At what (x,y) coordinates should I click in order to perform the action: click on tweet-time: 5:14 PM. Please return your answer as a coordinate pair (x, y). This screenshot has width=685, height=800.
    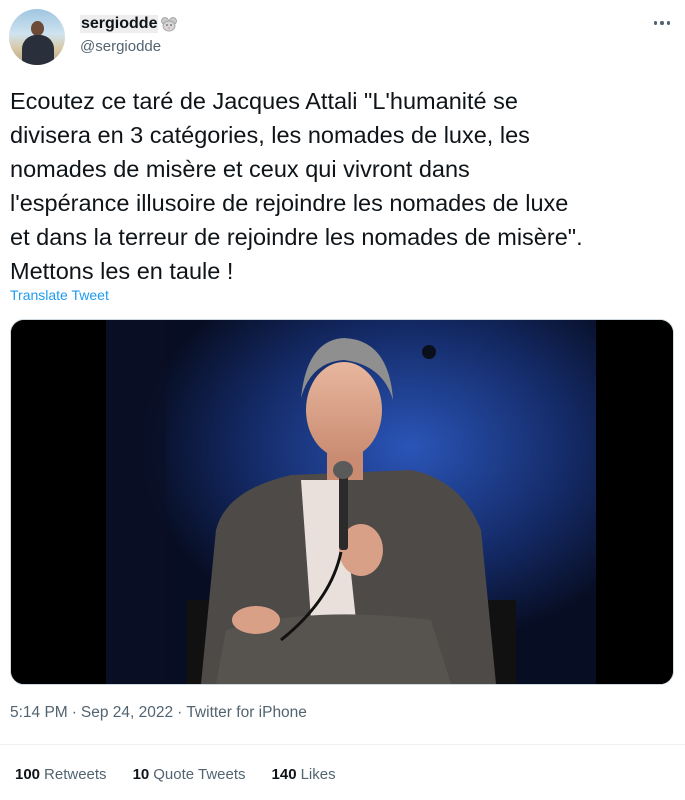
    Looking at the image, I should click on (39, 713).